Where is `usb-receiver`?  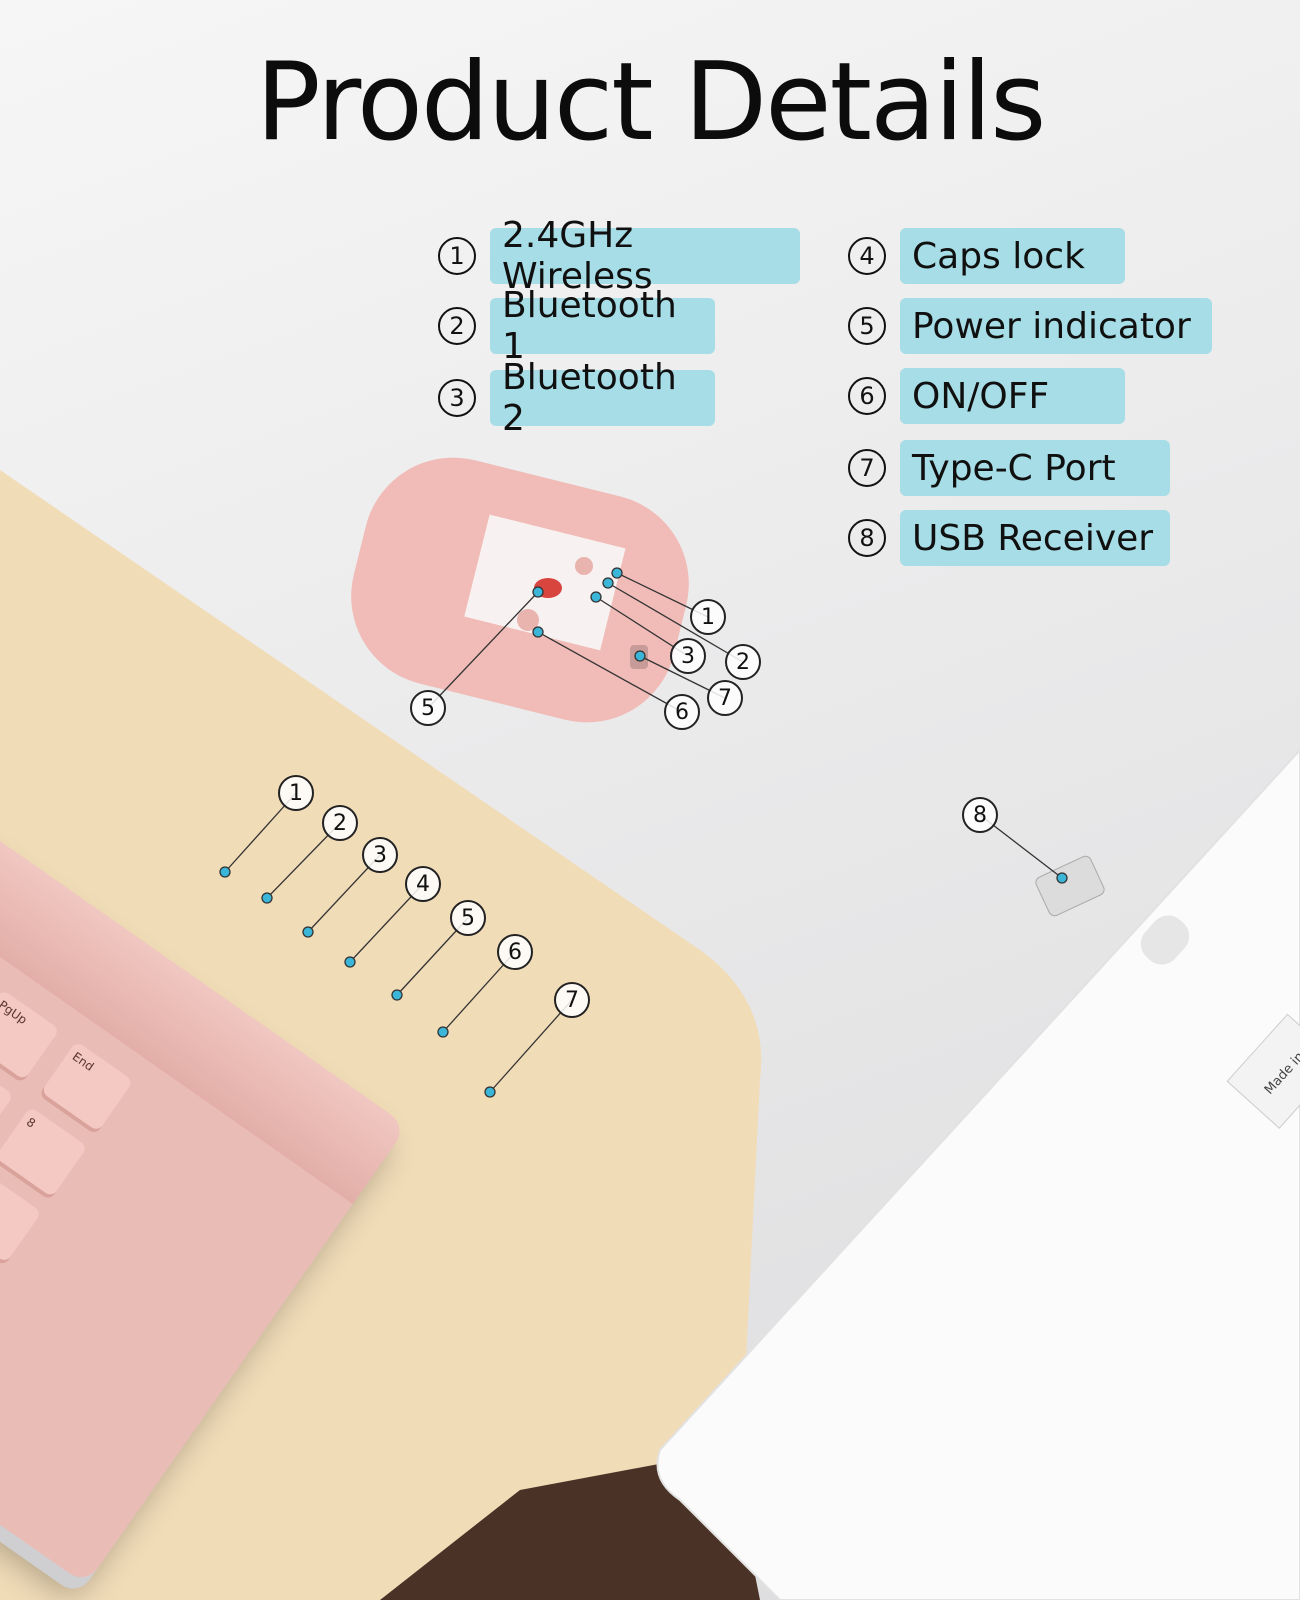 usb-receiver is located at coordinates (1070, 886).